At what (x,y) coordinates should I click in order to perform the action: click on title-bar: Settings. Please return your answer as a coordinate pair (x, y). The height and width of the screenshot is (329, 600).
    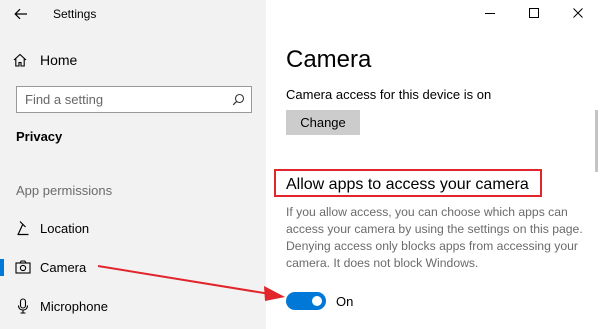
    Looking at the image, I should click on (133, 14).